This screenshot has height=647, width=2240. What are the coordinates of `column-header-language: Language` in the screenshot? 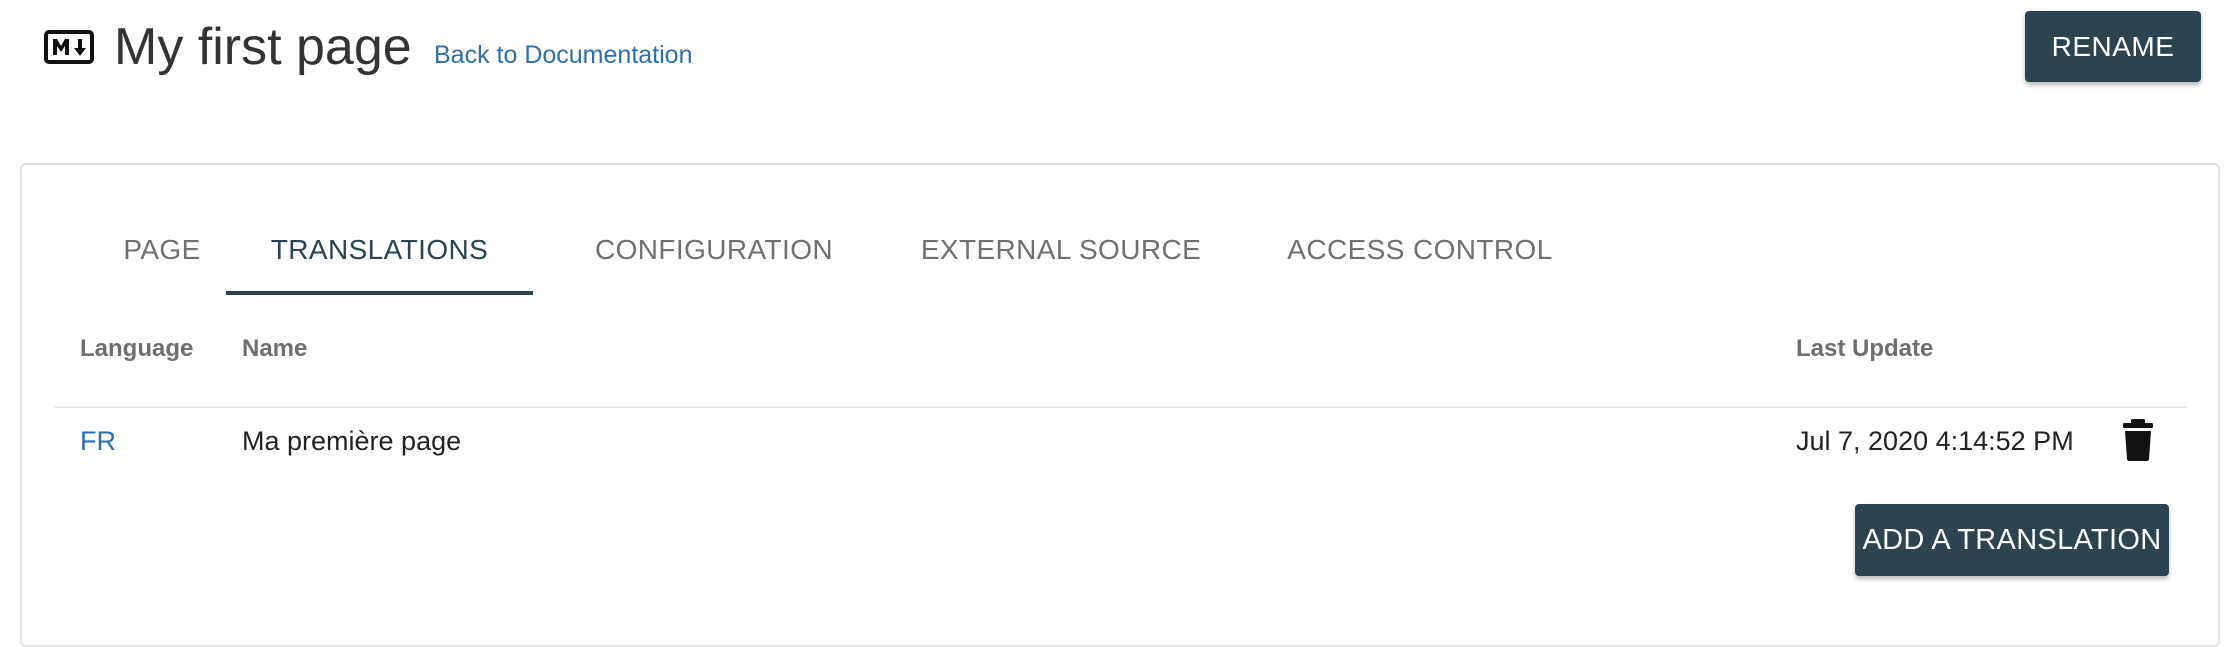 It's located at (137, 348).